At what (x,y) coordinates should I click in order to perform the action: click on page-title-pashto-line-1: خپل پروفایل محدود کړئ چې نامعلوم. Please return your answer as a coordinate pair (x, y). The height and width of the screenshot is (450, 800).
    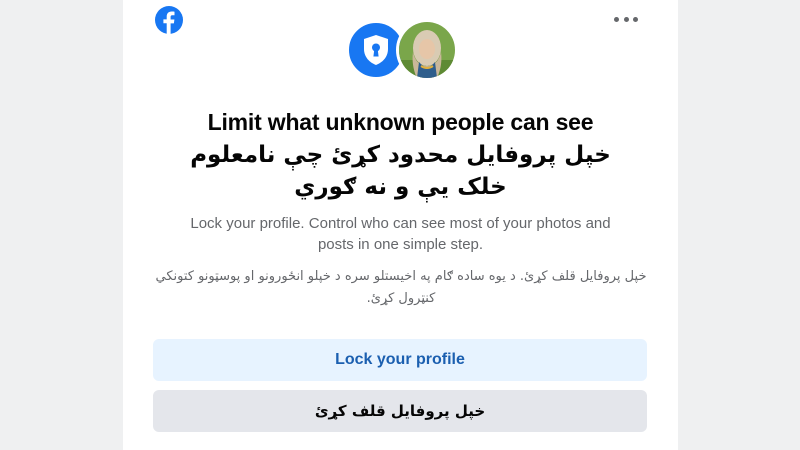
    Looking at the image, I should click on (400, 155).